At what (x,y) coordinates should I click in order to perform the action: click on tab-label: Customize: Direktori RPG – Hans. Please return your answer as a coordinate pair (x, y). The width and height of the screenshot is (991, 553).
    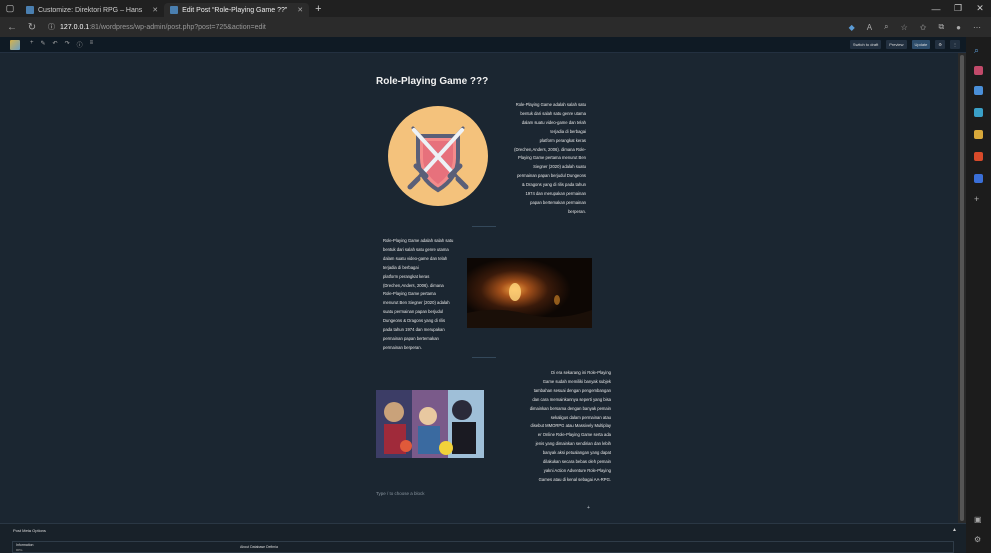
    Looking at the image, I should click on (90, 10).